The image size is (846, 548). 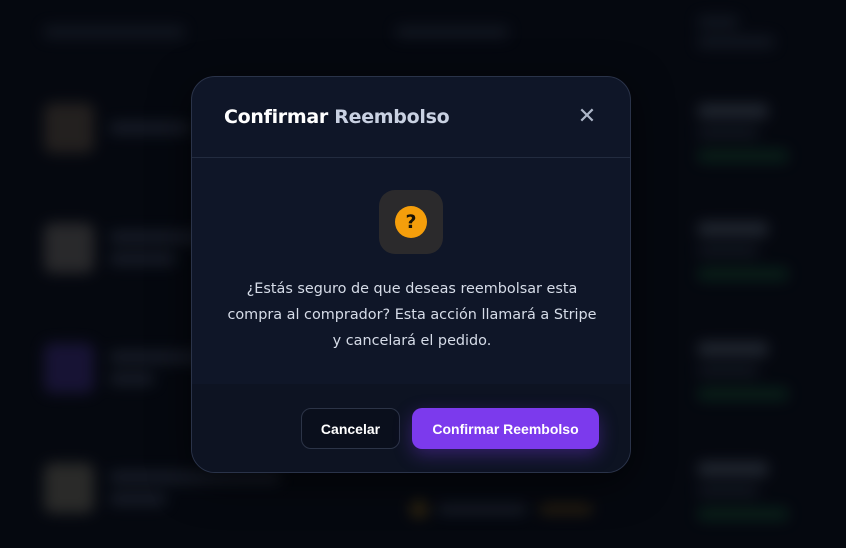 I want to click on close-icon: ✕, so click(x=587, y=116).